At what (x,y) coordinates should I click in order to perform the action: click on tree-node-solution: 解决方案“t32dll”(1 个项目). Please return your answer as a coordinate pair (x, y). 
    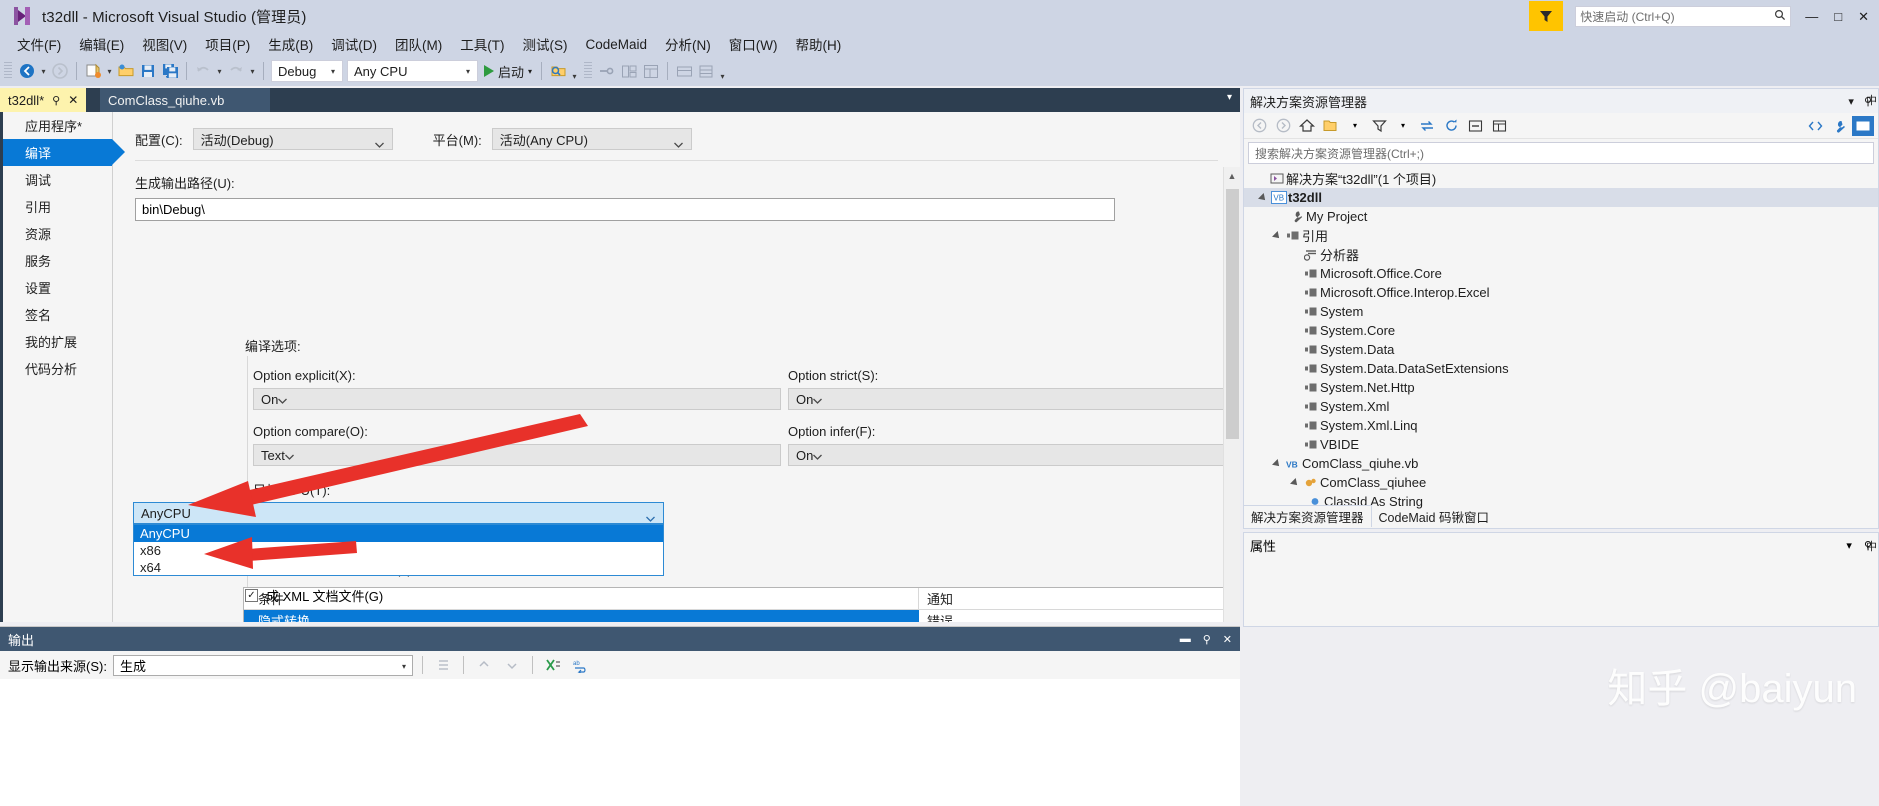
    Looking at the image, I should click on (1561, 178).